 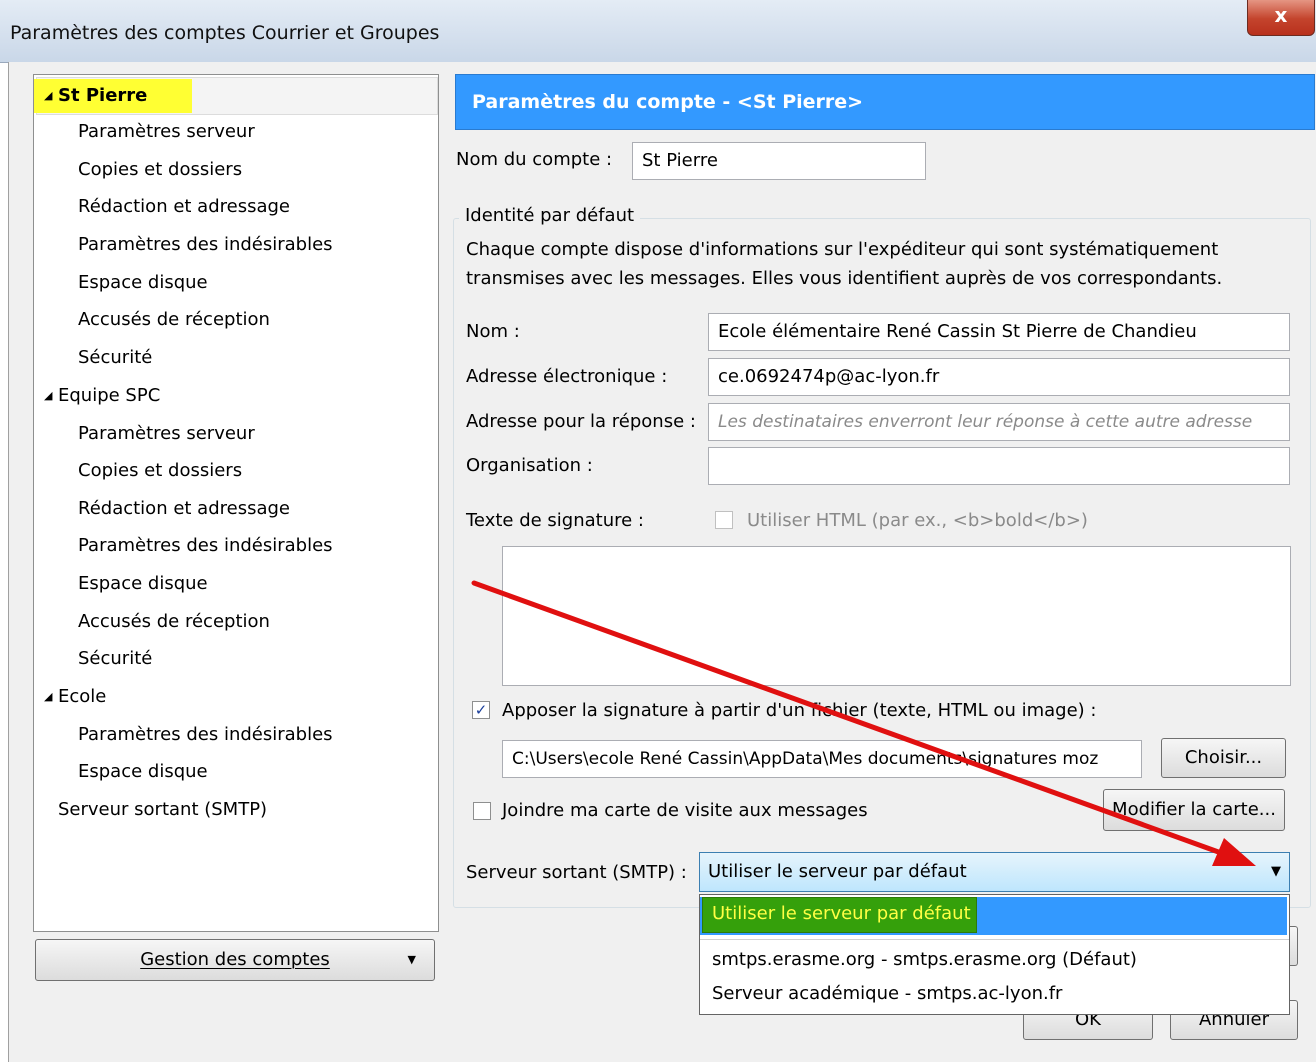 What do you see at coordinates (1234, 852) in the screenshot?
I see `arrow-head` at bounding box center [1234, 852].